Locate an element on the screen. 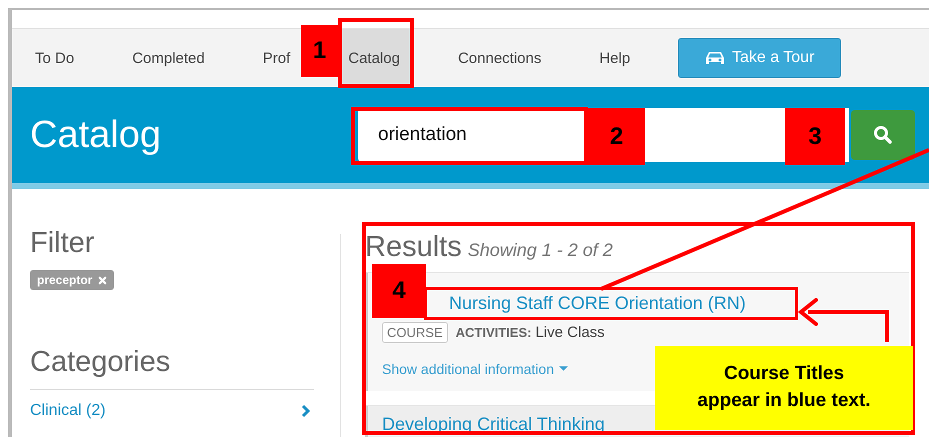 This screenshot has width=929, height=437. categories-heading: Categories is located at coordinates (172, 368).